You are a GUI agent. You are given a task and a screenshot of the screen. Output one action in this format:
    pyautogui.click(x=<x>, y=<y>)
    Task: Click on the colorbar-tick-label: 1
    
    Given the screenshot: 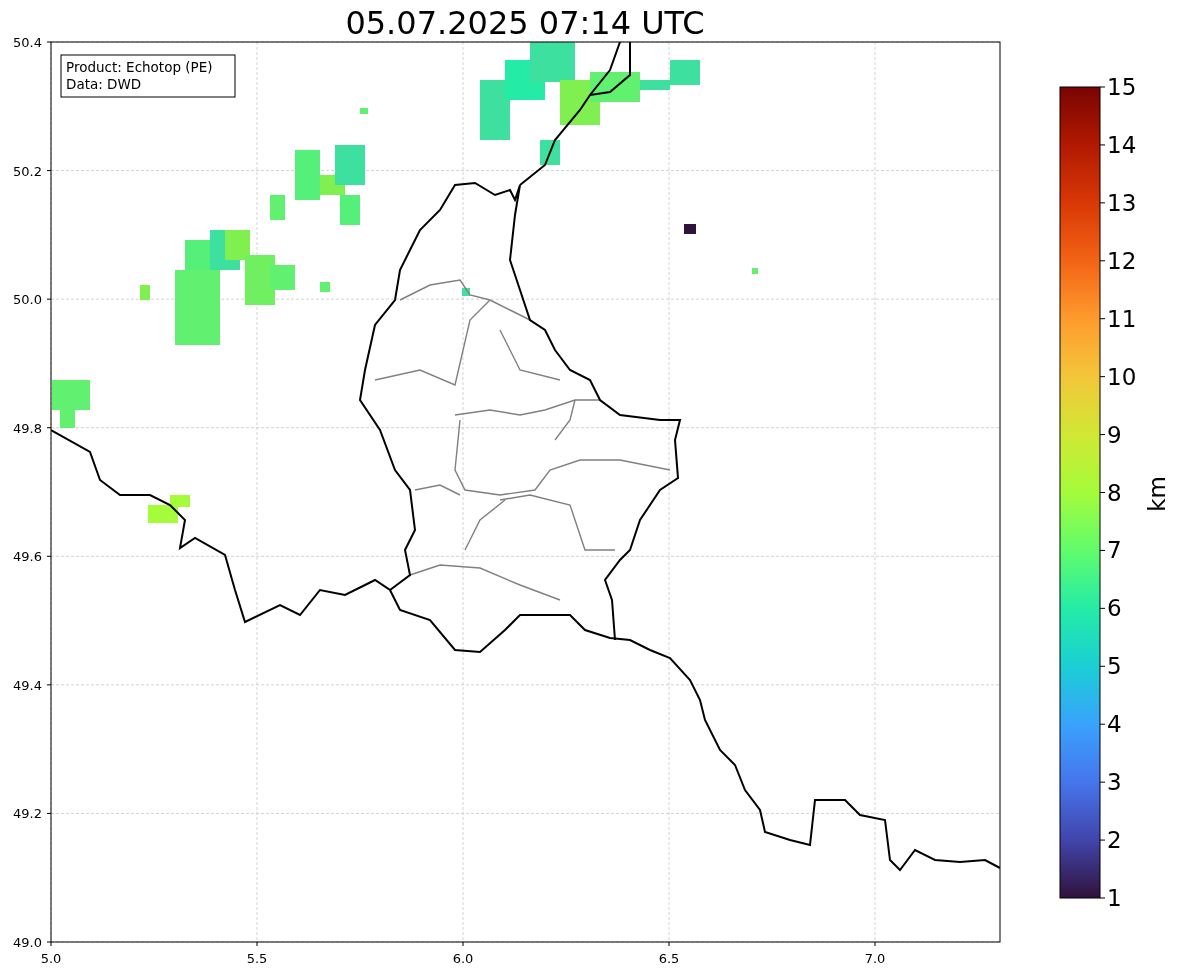 What is the action you would take?
    pyautogui.click(x=1114, y=898)
    